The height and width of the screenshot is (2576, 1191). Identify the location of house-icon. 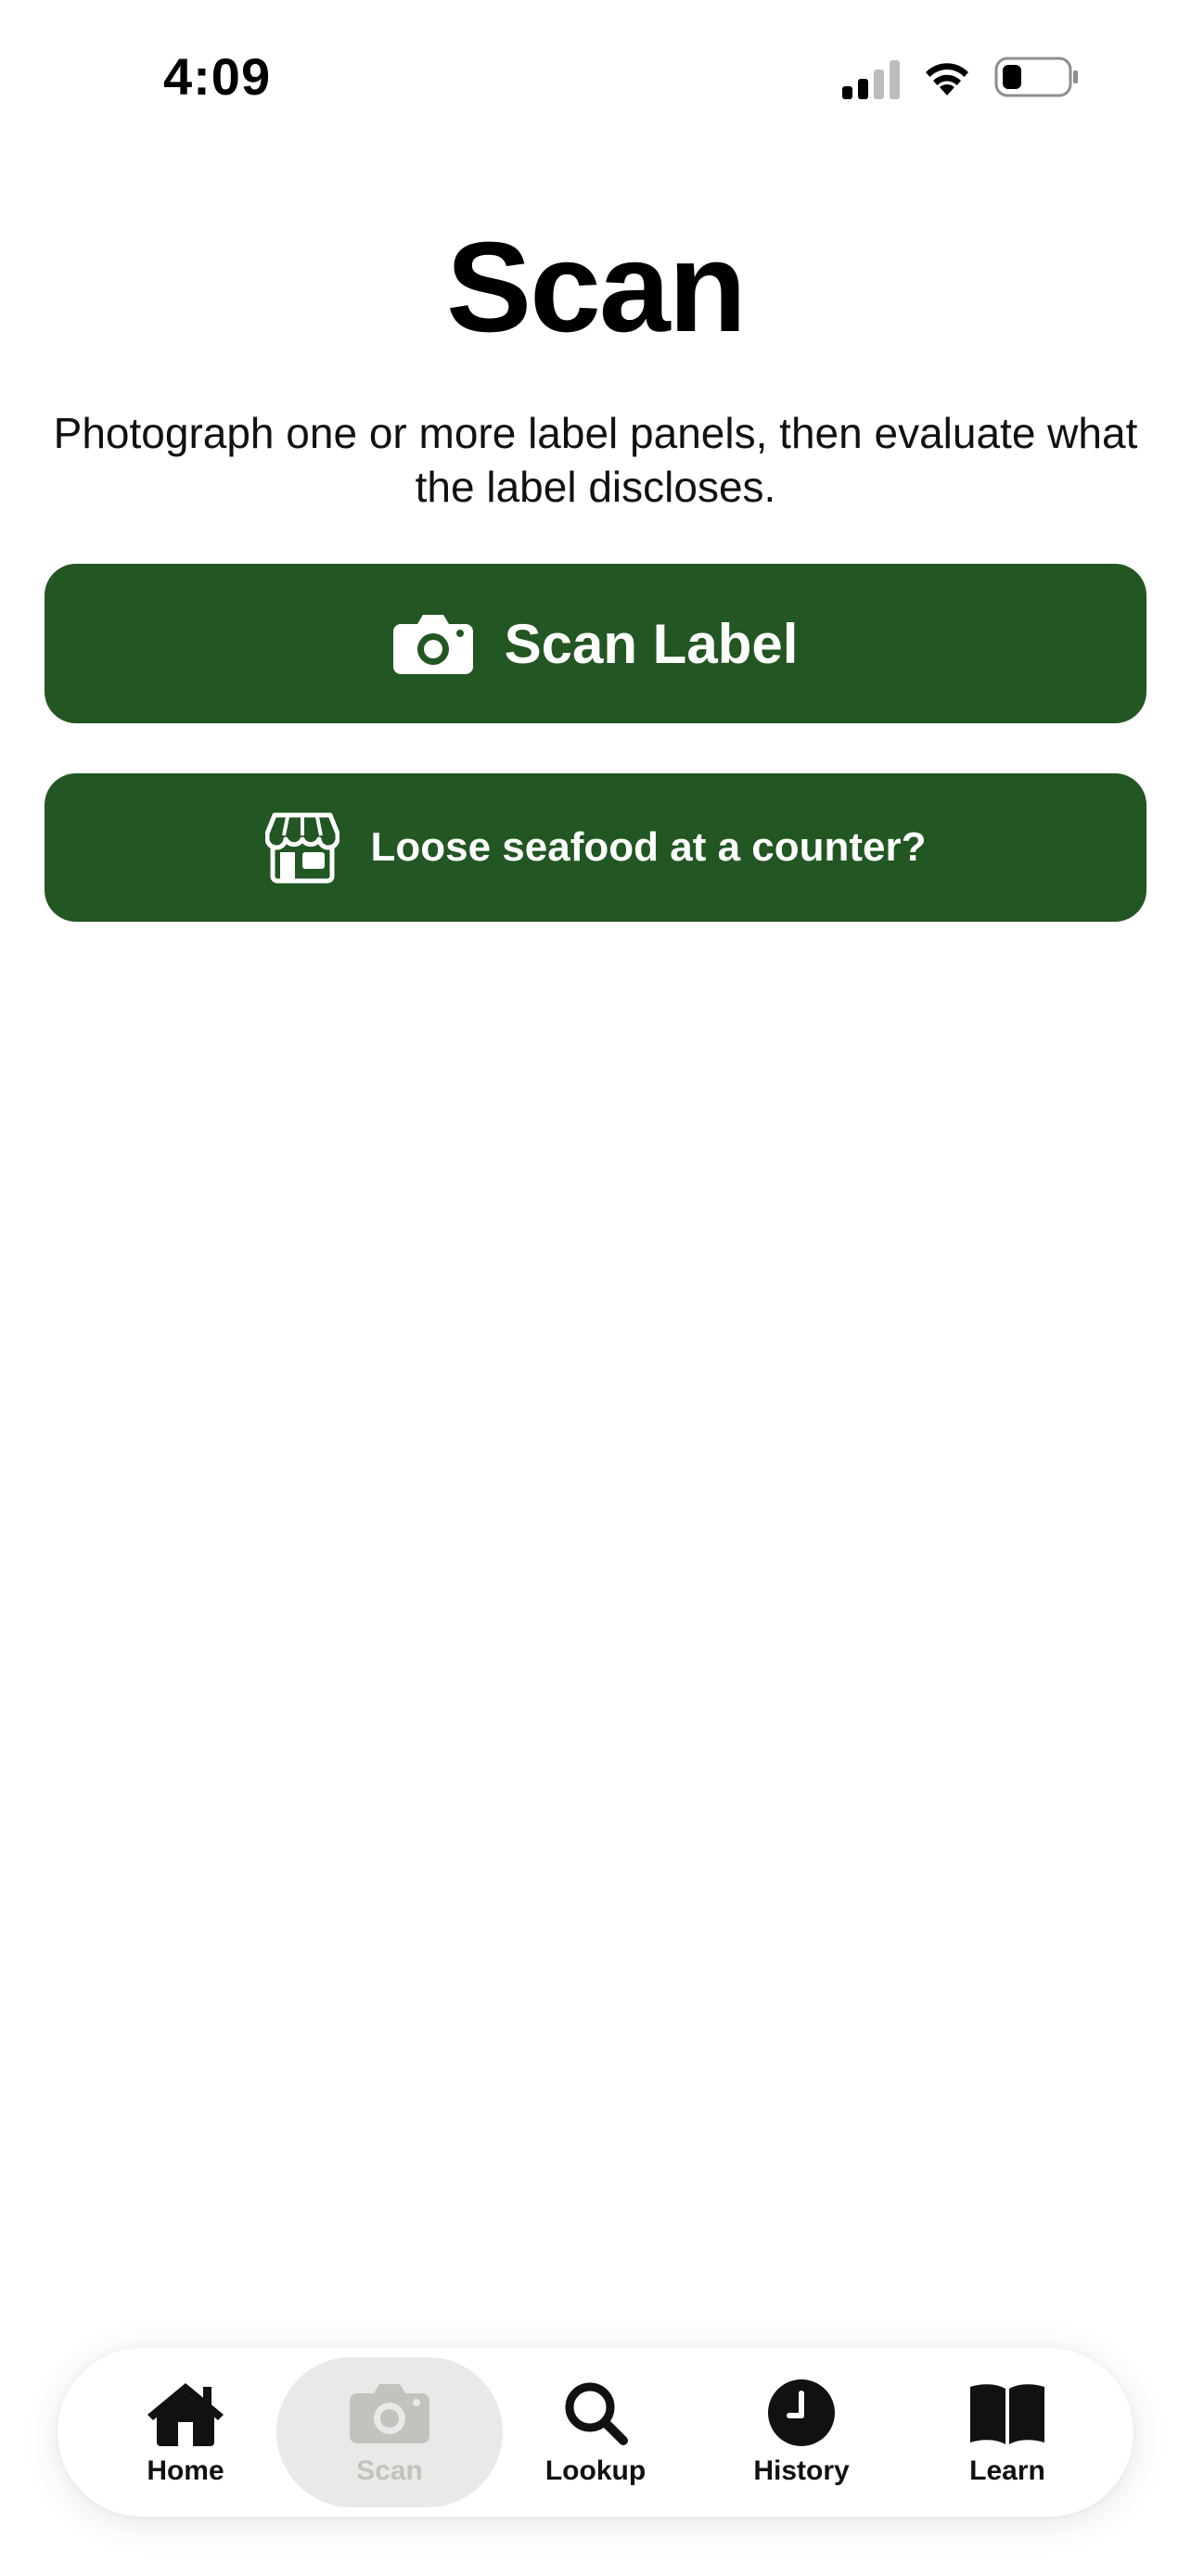
(185, 2413).